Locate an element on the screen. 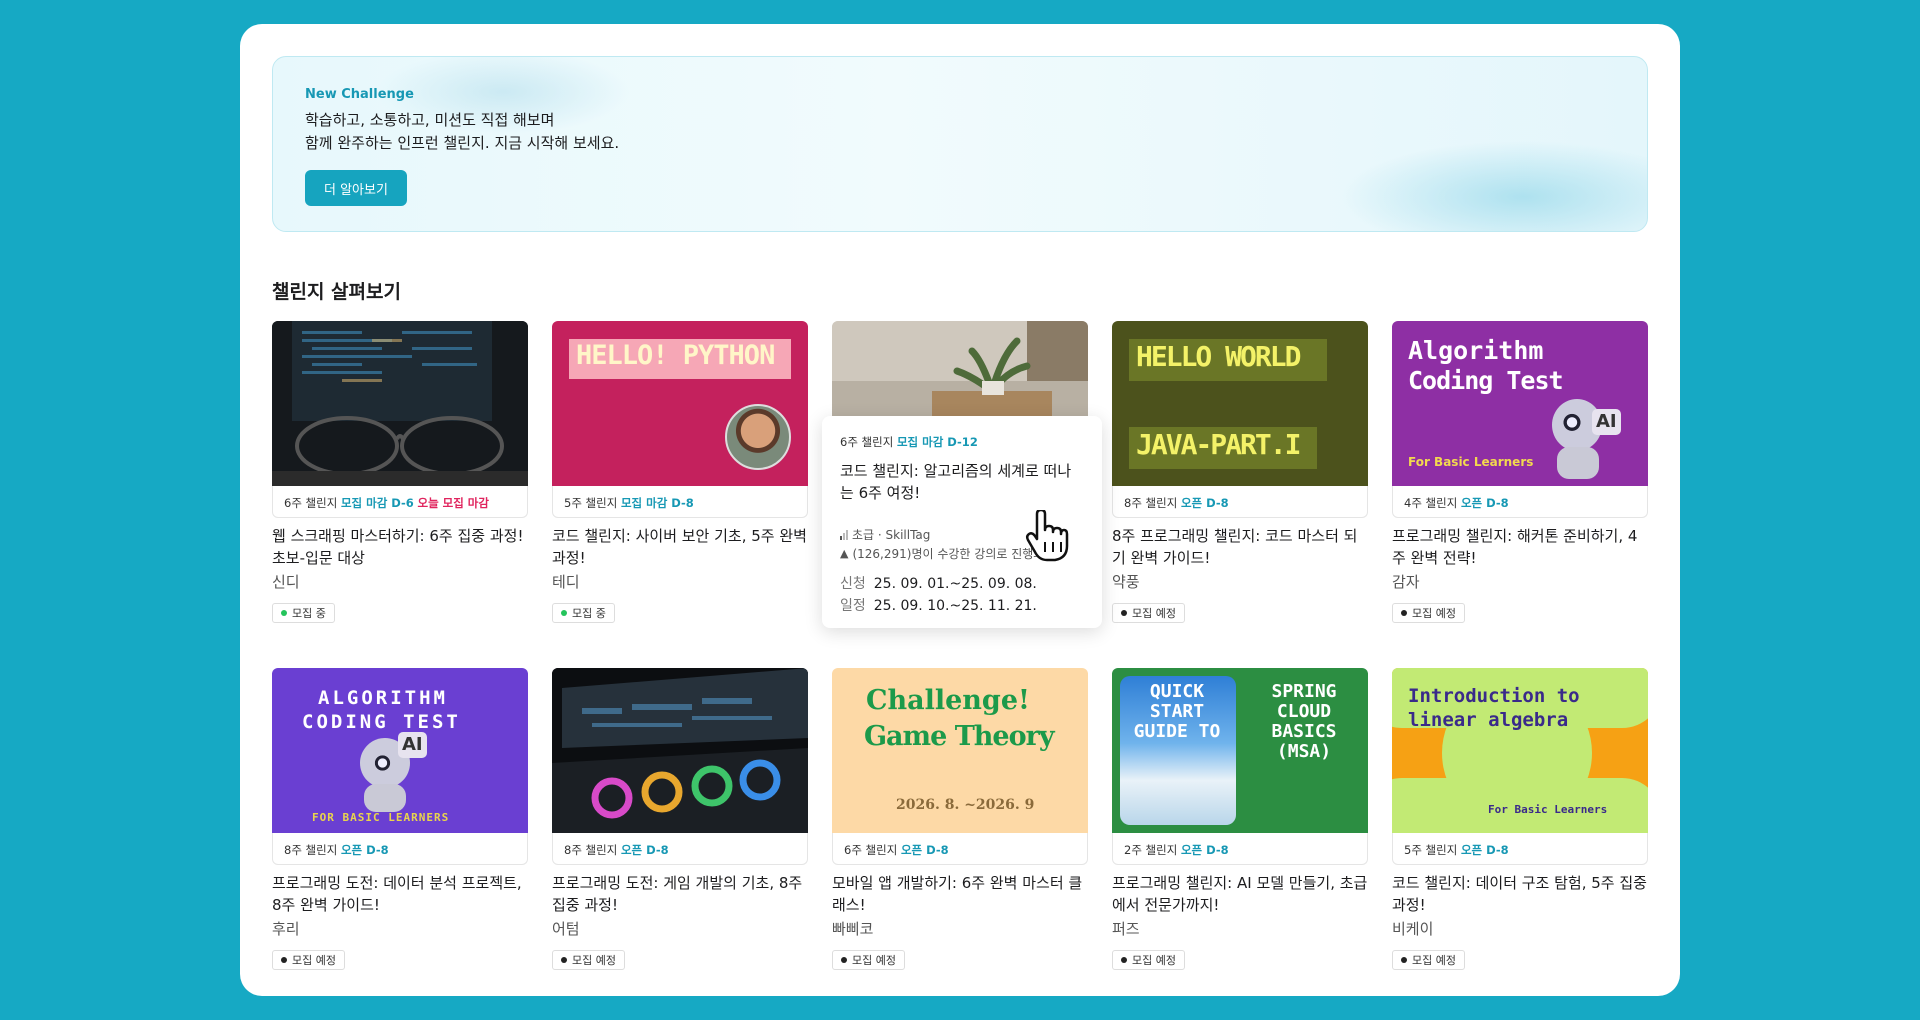  popup-students: ▲ (126,291)명이 수강한 강의로 진행돼요 is located at coordinates (947, 553).